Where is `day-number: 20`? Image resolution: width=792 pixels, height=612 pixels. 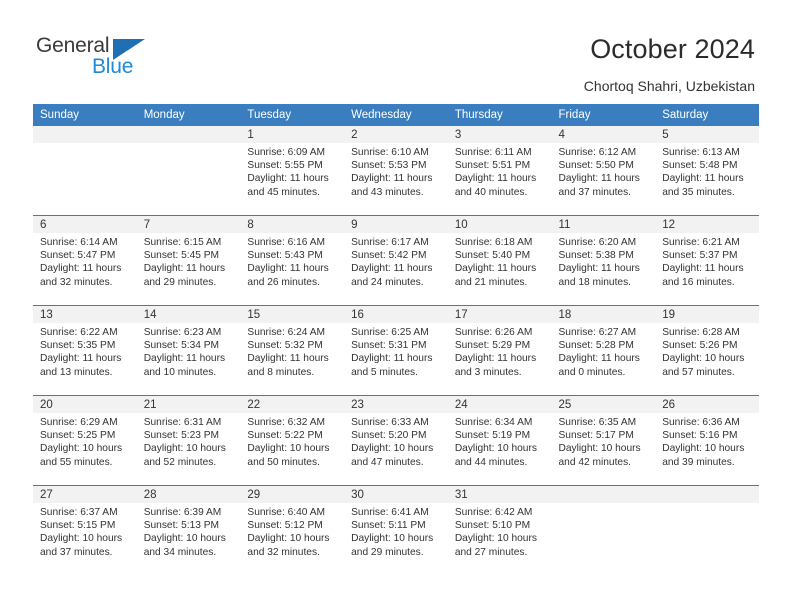
day-number: 20 is located at coordinates (85, 404).